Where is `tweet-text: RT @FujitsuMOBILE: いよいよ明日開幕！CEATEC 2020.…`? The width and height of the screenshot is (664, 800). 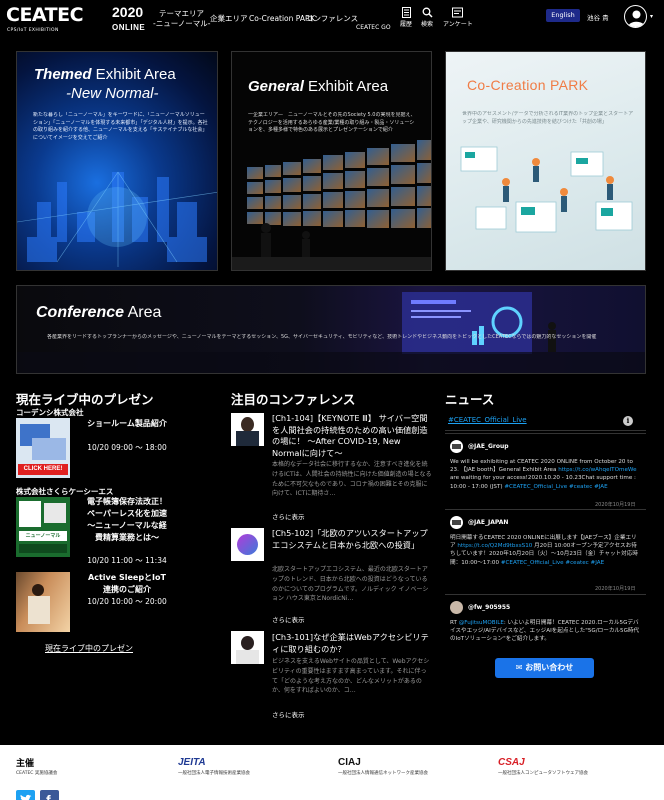
tweet-text: RT @FujitsuMOBILE: いよいよ明日開幕！CEATEC 2020.… is located at coordinates (545, 631).